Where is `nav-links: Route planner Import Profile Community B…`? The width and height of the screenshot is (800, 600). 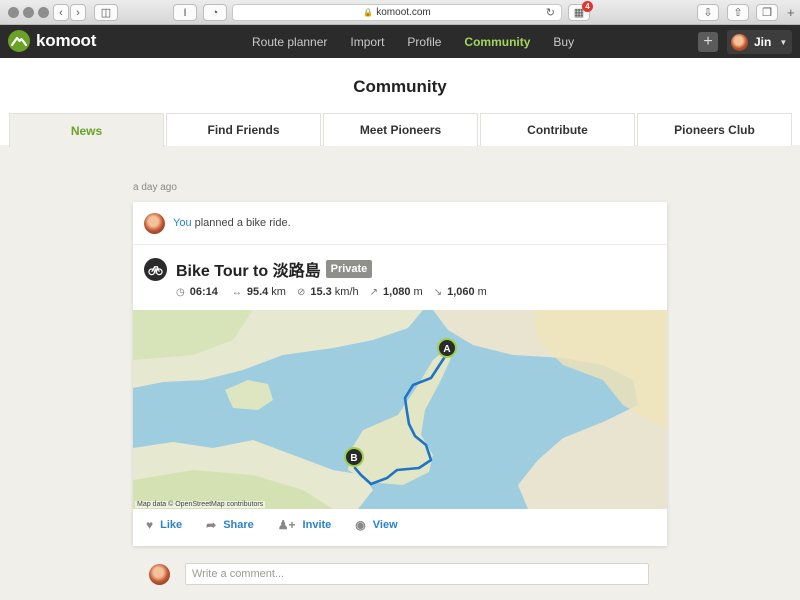 nav-links: Route planner Import Profile Community B… is located at coordinates (424, 41).